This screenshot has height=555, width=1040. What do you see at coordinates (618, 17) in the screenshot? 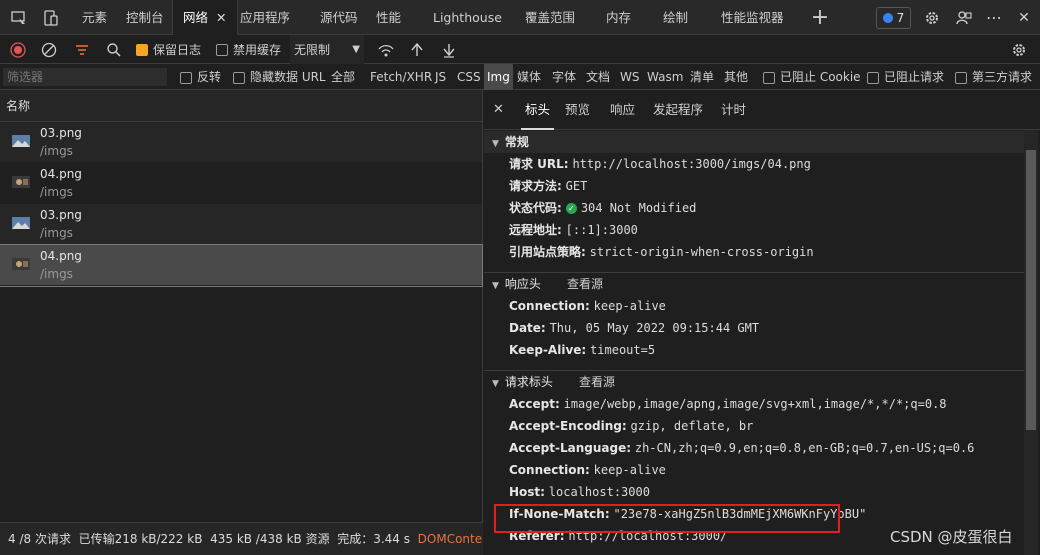
I see `tab-memory: 内存` at bounding box center [618, 17].